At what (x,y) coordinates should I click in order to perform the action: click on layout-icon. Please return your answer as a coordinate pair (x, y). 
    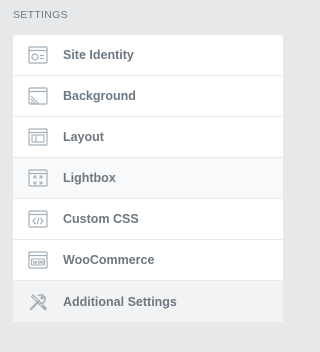
    Looking at the image, I should click on (37, 137).